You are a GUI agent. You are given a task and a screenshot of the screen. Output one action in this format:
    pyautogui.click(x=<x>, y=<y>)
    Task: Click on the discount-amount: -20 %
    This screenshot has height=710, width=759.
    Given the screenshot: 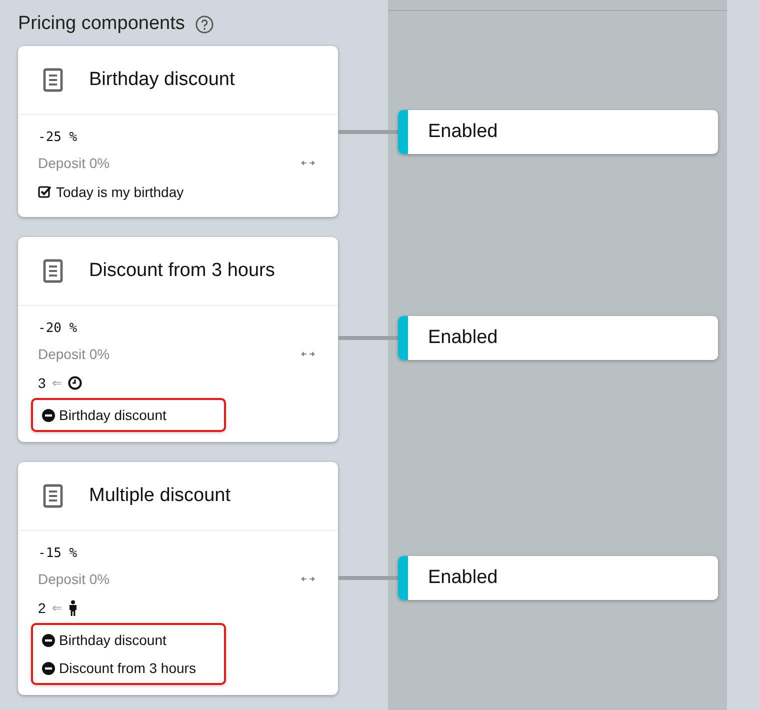 What is the action you would take?
    pyautogui.click(x=58, y=329)
    